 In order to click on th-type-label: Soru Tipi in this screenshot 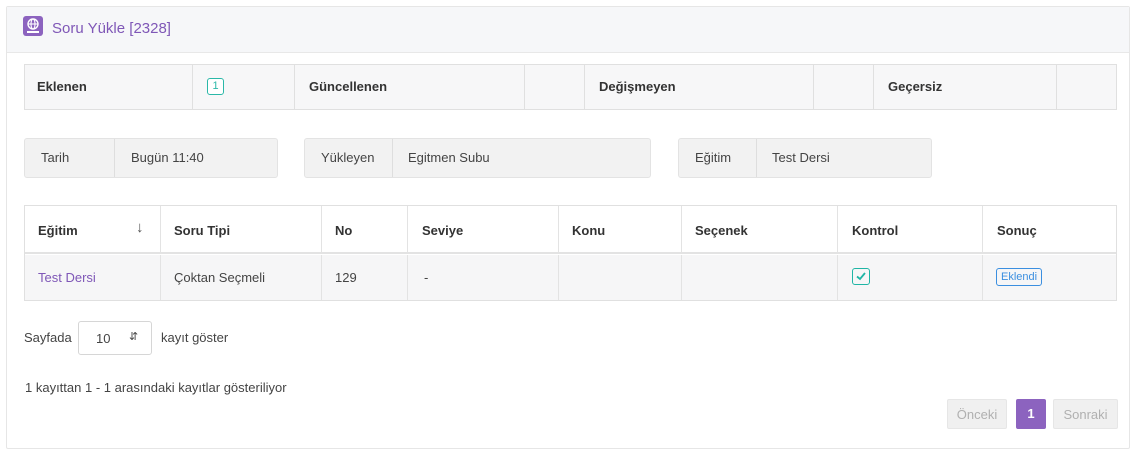, I will do `click(202, 230)`.